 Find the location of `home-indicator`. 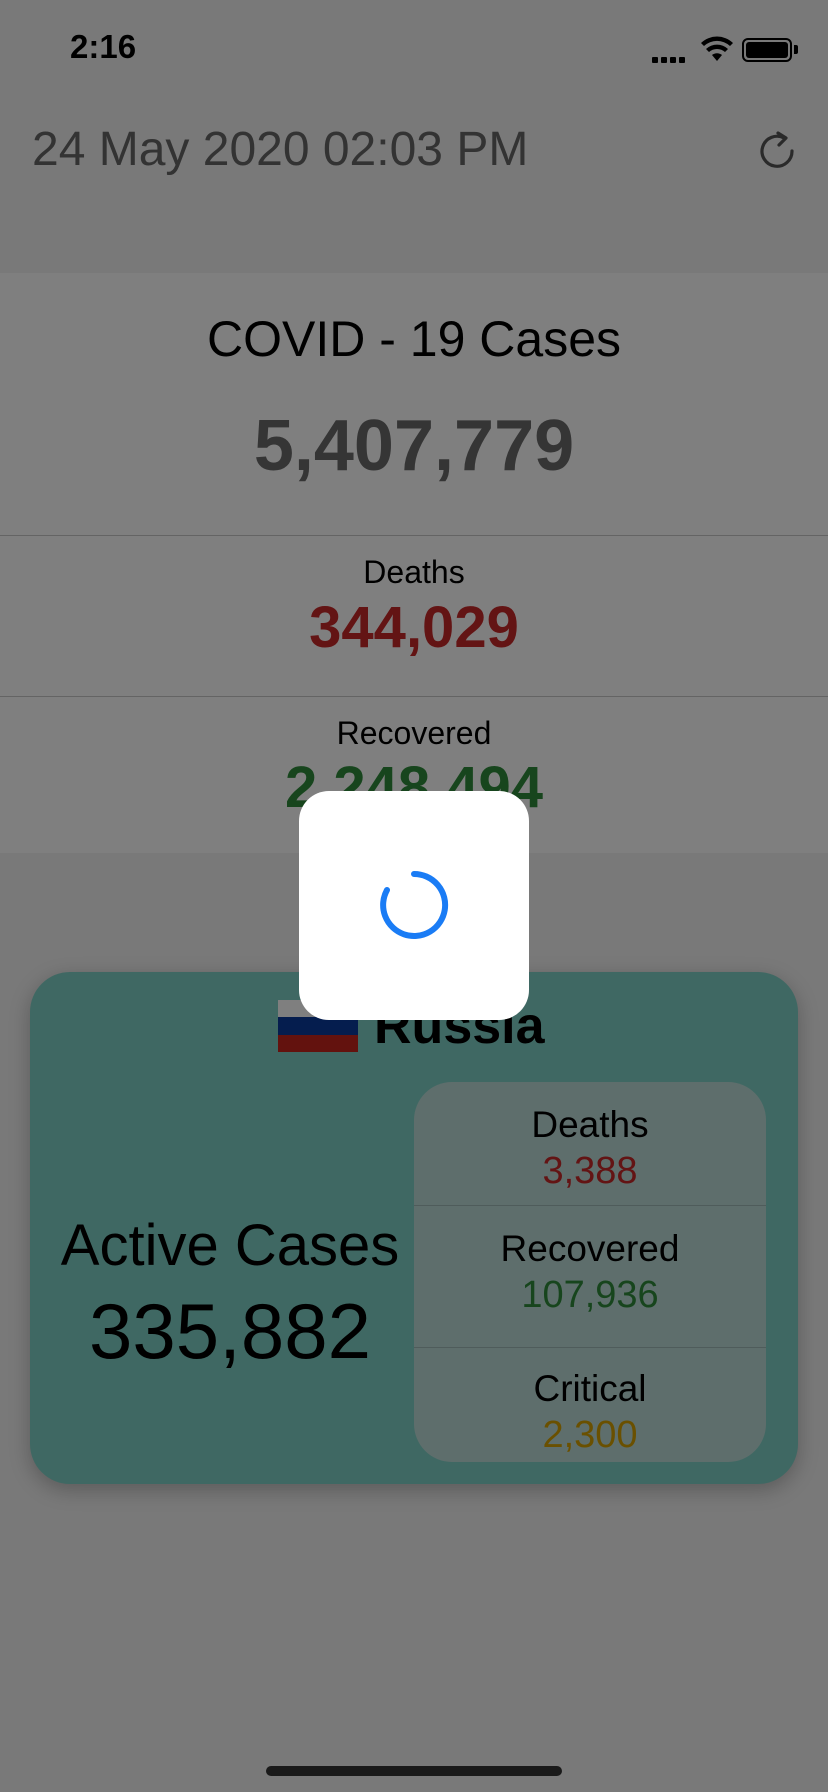

home-indicator is located at coordinates (414, 1771).